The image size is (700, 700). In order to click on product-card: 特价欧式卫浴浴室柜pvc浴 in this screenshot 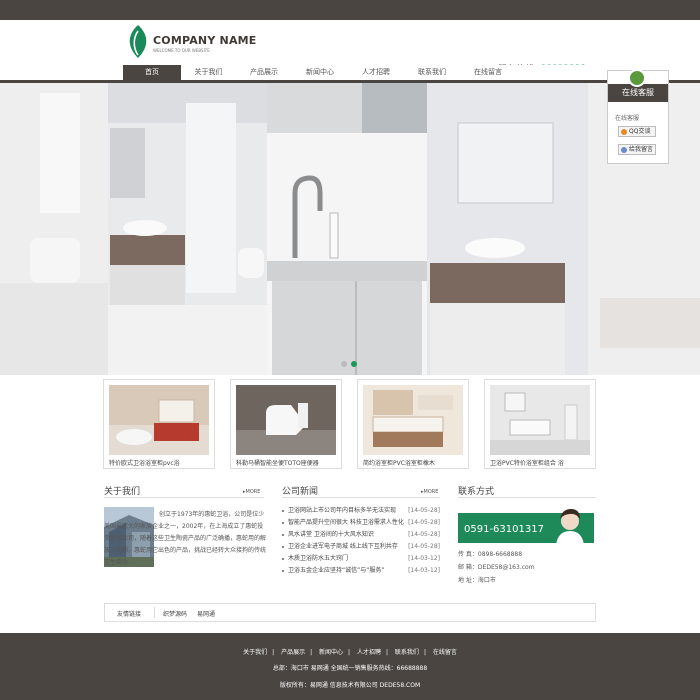, I will do `click(159, 424)`.